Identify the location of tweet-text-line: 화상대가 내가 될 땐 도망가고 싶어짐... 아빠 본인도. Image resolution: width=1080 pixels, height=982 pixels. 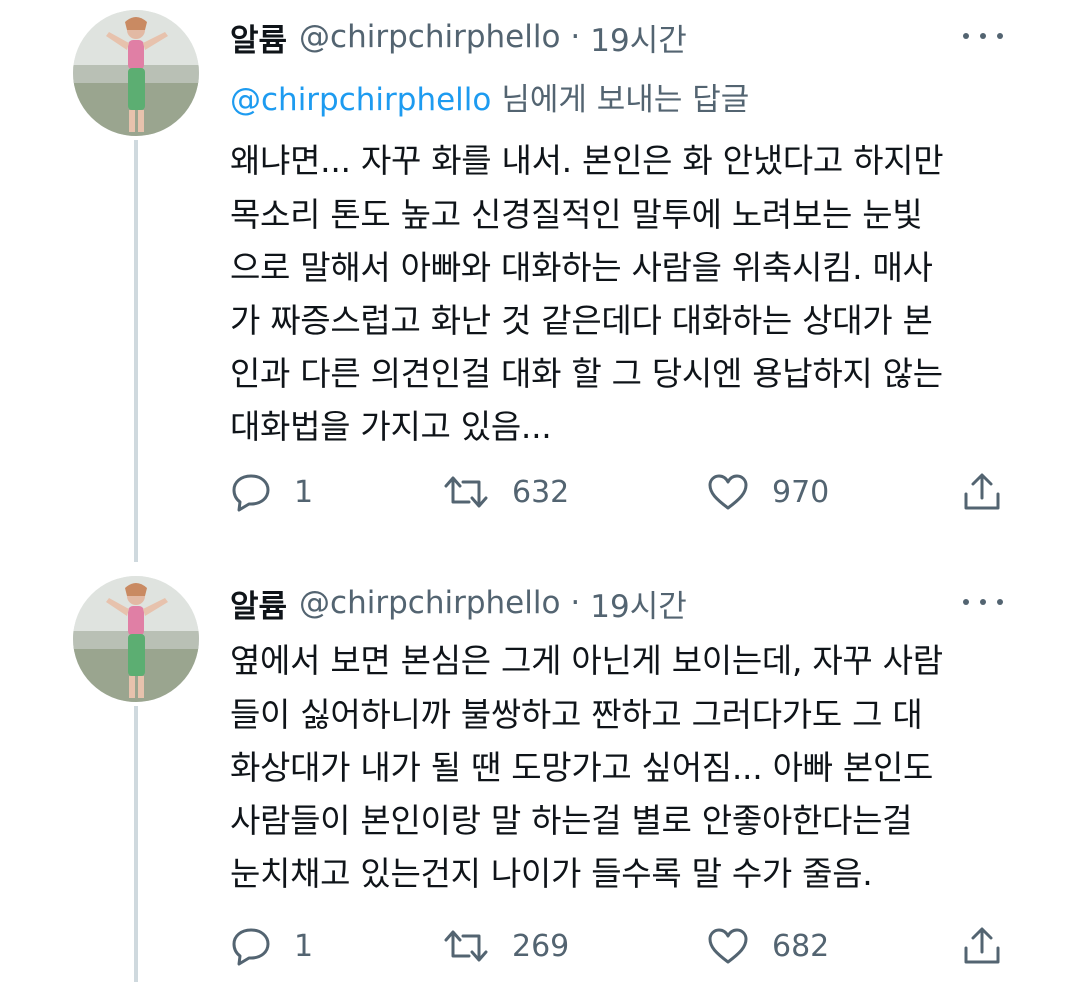
(582, 767).